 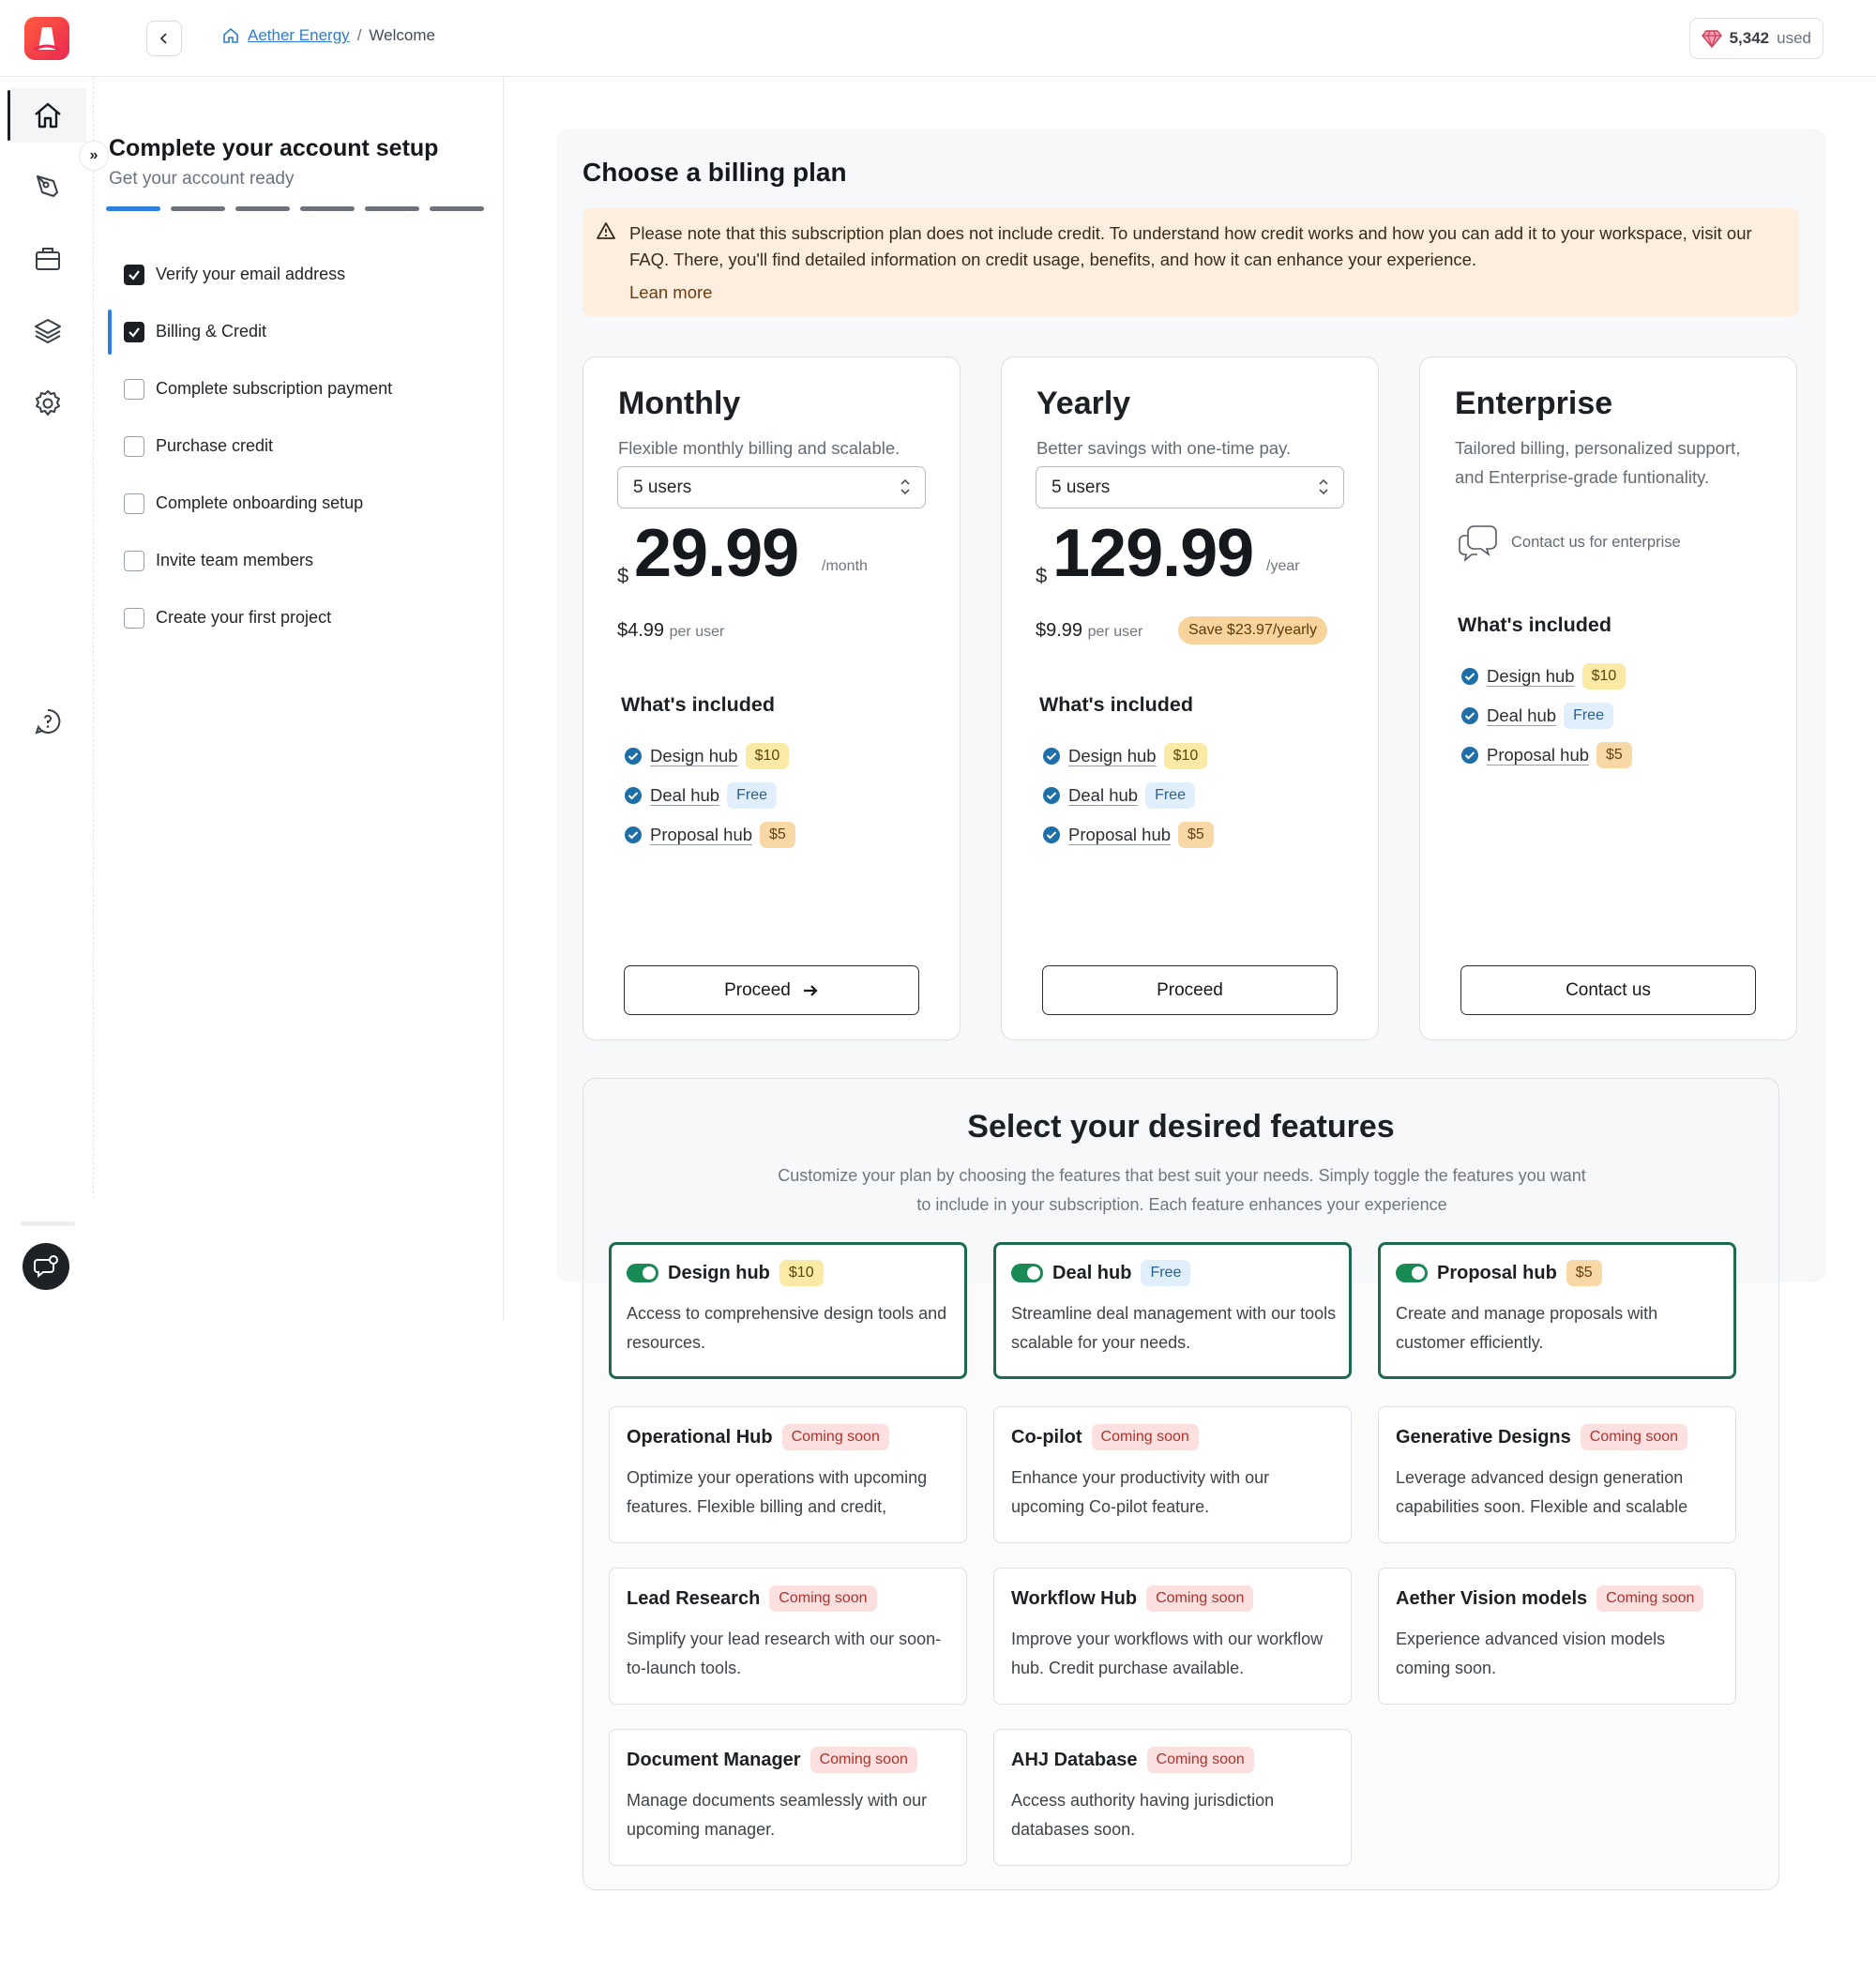 I want to click on setup-step-billing-credit: Billing & Credit, so click(x=296, y=332).